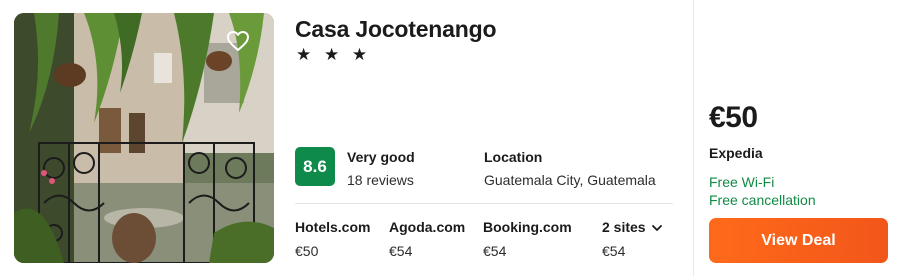 The width and height of the screenshot is (904, 276). What do you see at coordinates (798, 240) in the screenshot?
I see `view-deal-button: View Deal` at bounding box center [798, 240].